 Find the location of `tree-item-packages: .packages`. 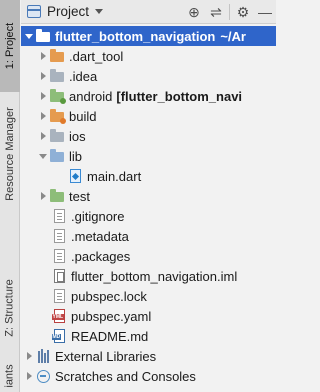

tree-item-packages: .packages is located at coordinates (148, 256).